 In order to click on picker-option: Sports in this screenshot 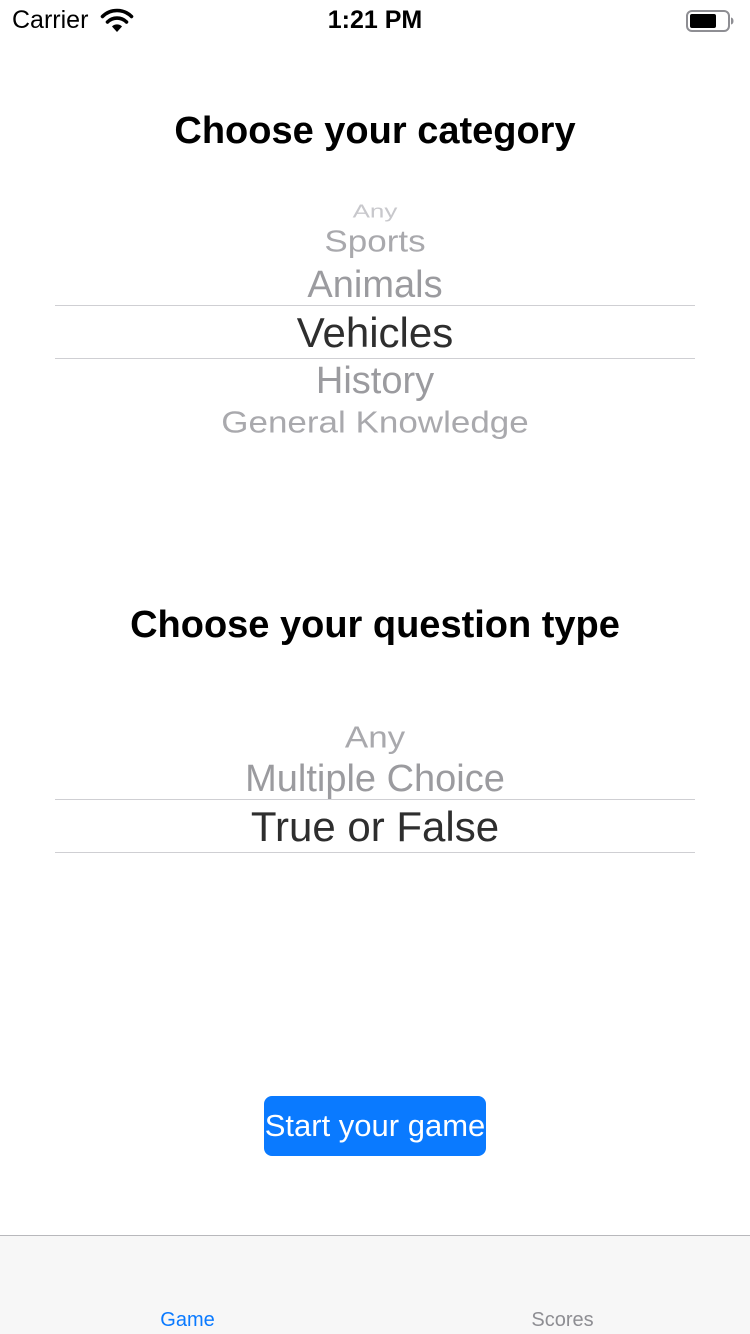, I will do `click(375, 241)`.